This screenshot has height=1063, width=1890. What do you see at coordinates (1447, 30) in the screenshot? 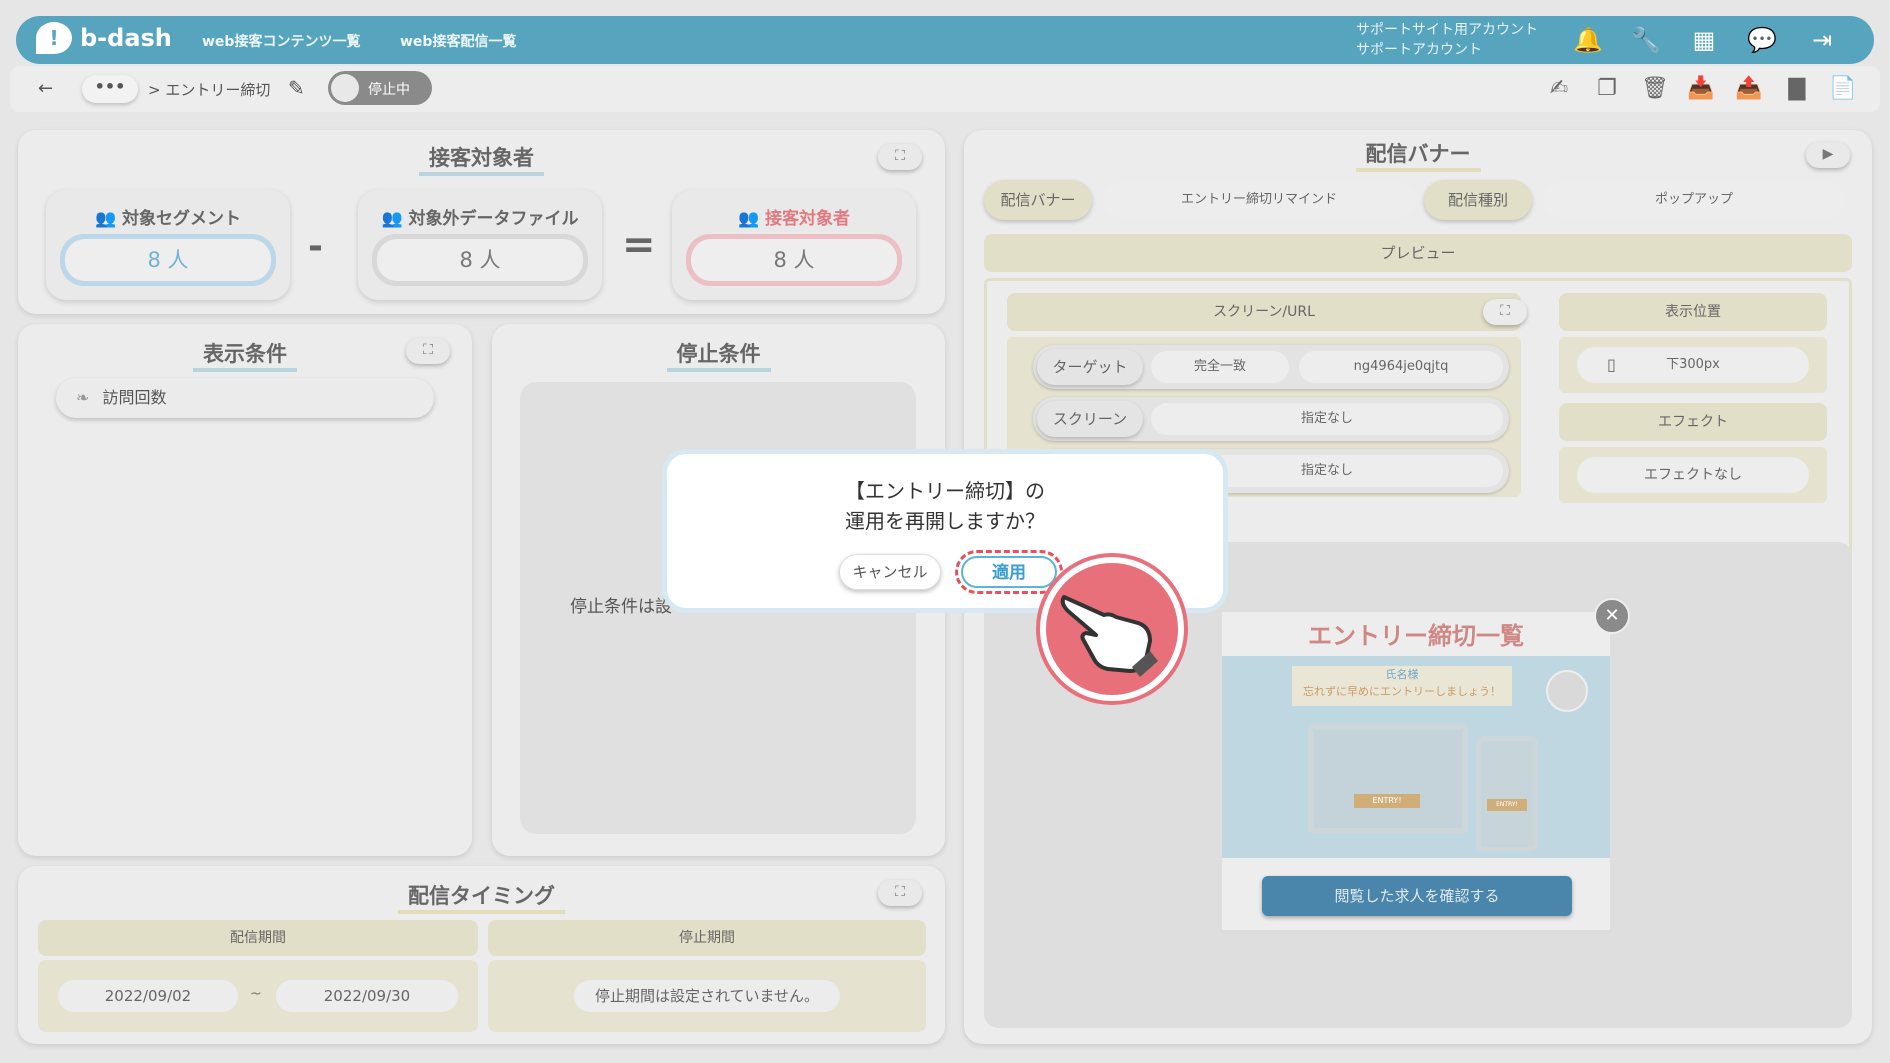
I see `account-site-name: サポートサイト用アカウント` at bounding box center [1447, 30].